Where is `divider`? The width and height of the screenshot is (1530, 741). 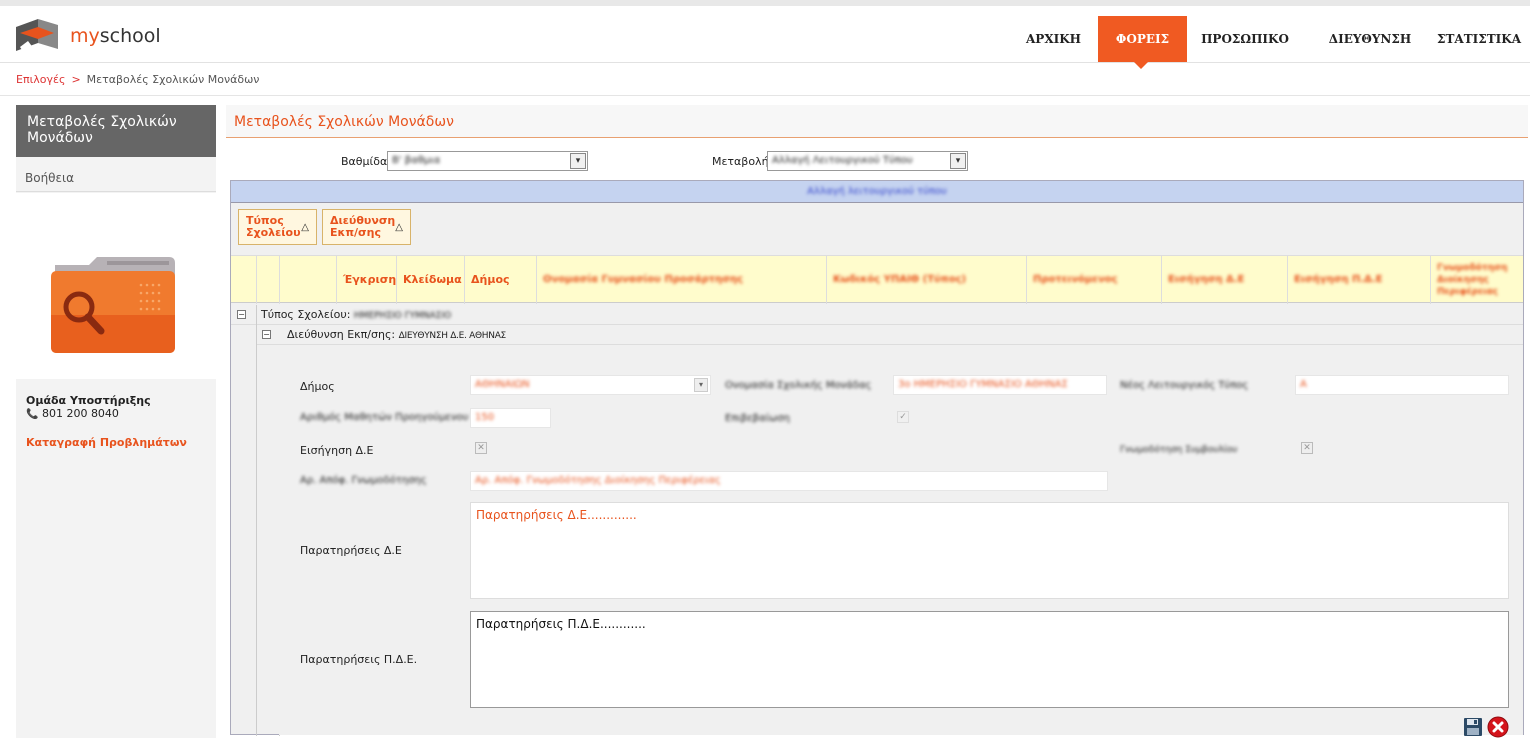 divider is located at coordinates (765, 95).